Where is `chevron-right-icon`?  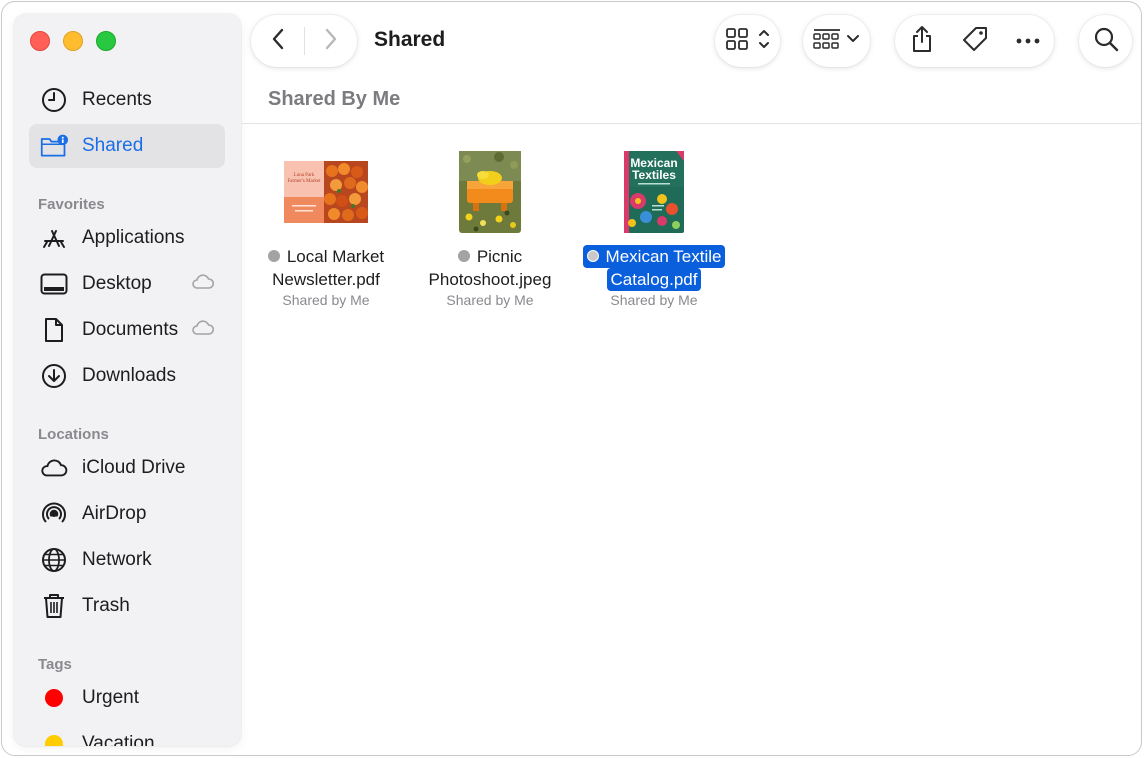 chevron-right-icon is located at coordinates (331, 41).